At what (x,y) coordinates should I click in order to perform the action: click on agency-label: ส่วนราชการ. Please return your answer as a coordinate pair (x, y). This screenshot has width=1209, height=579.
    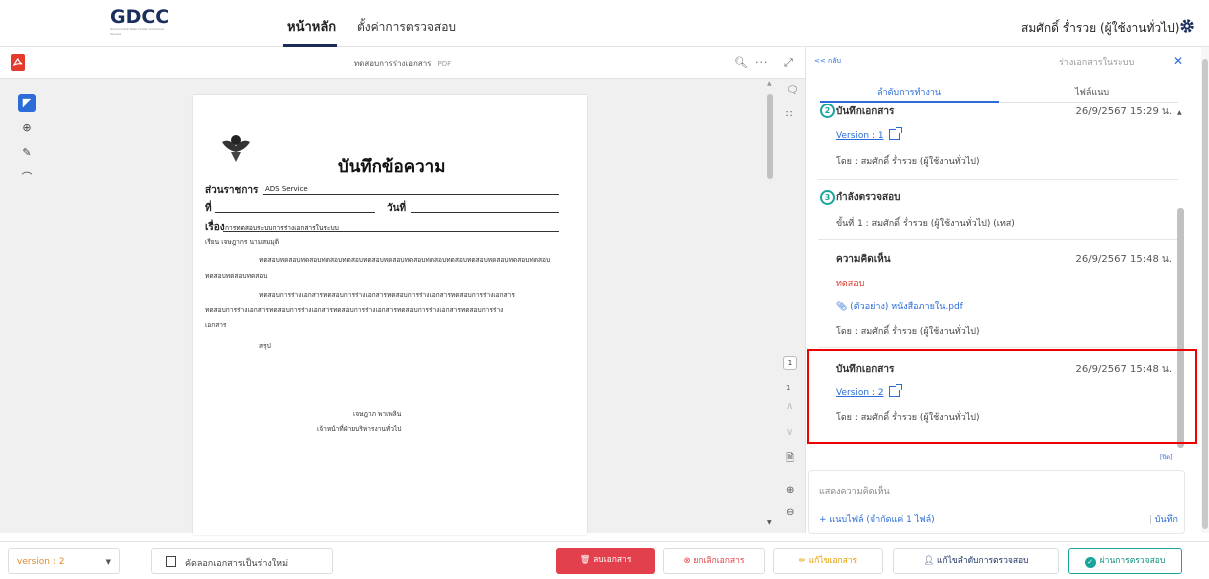
    Looking at the image, I should click on (231, 190).